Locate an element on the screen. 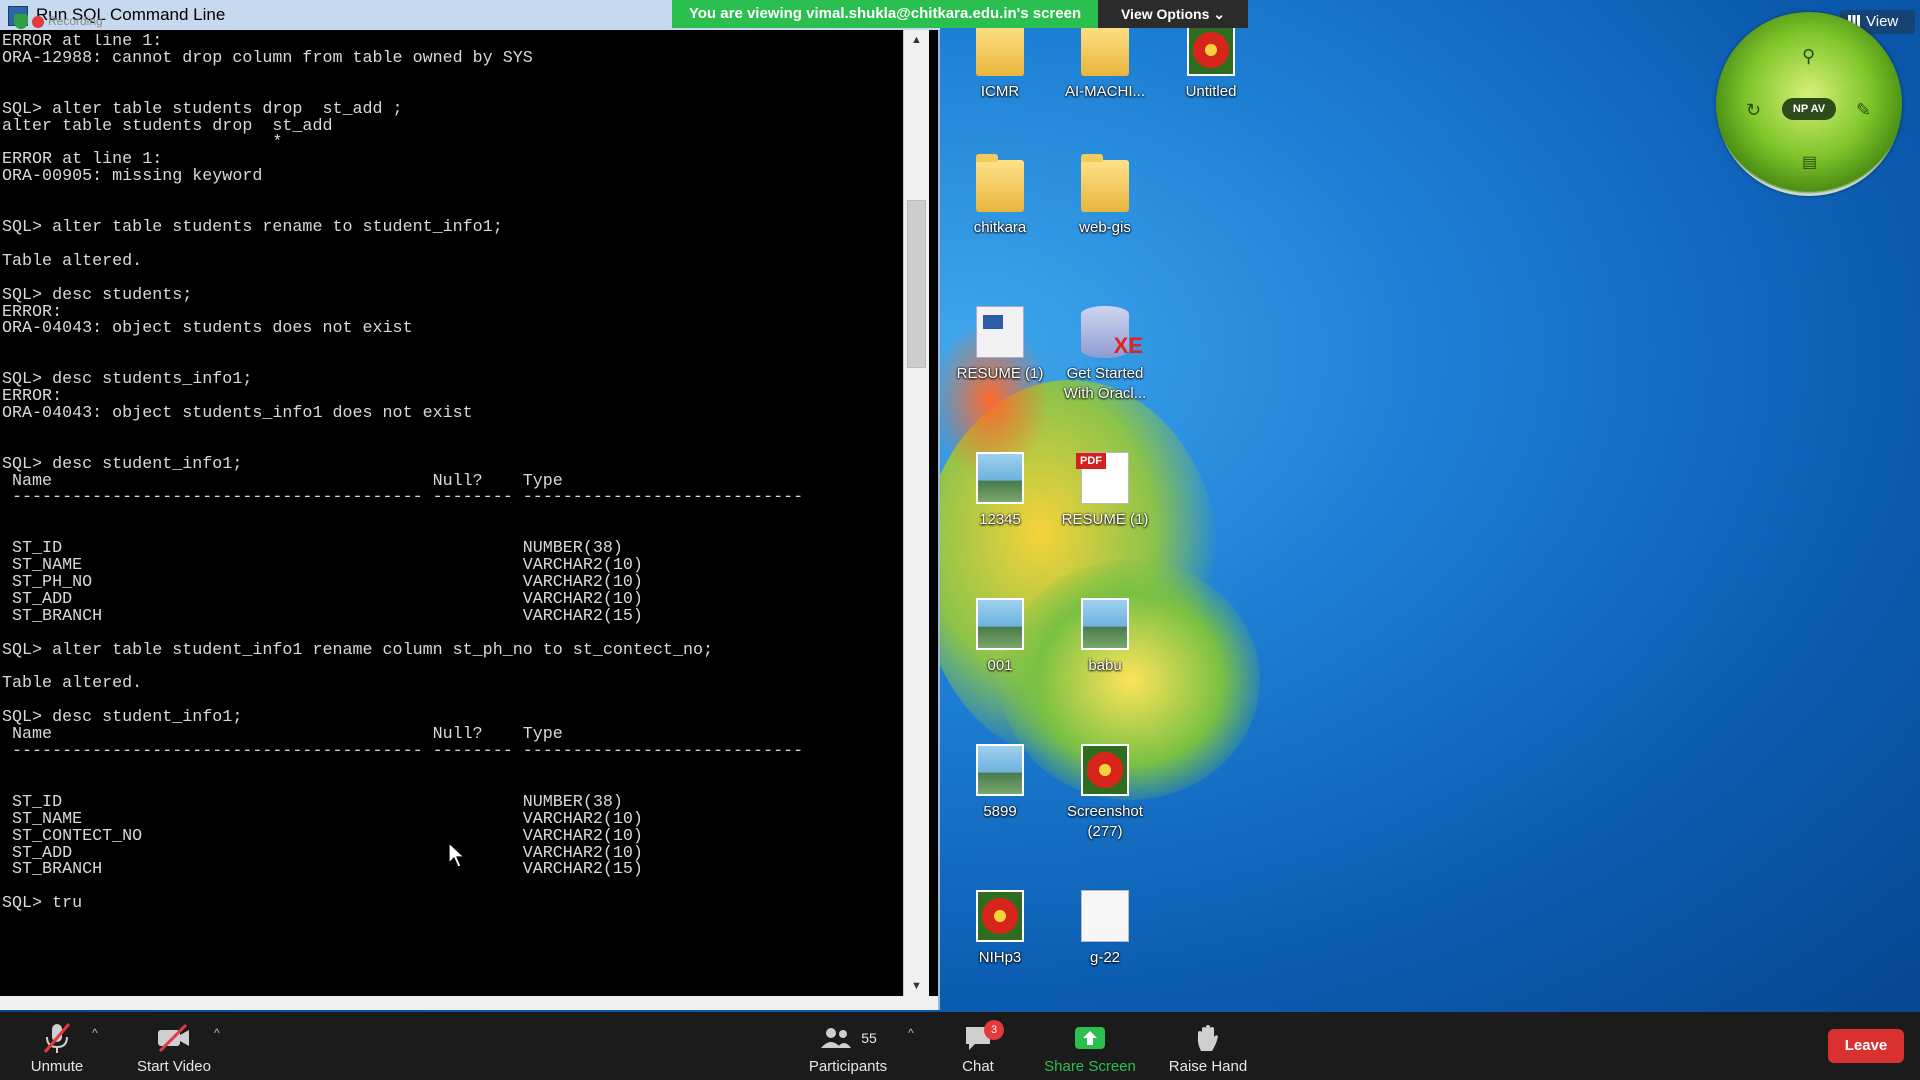 The height and width of the screenshot is (1080, 1920). raise-hand-icon-wrap is located at coordinates (1208, 1038).